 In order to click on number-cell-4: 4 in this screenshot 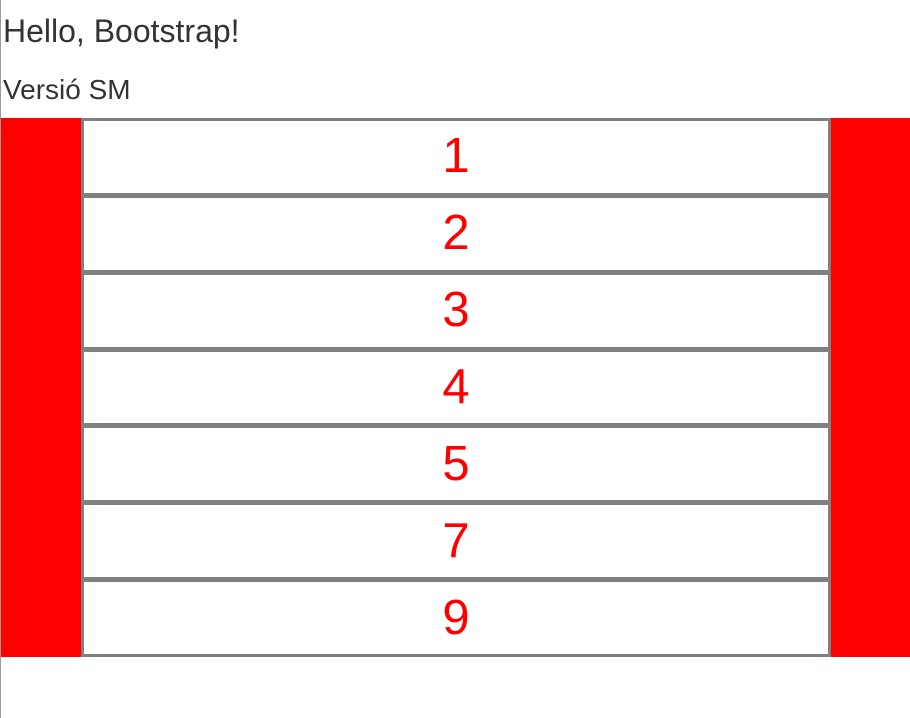, I will do `click(456, 385)`.